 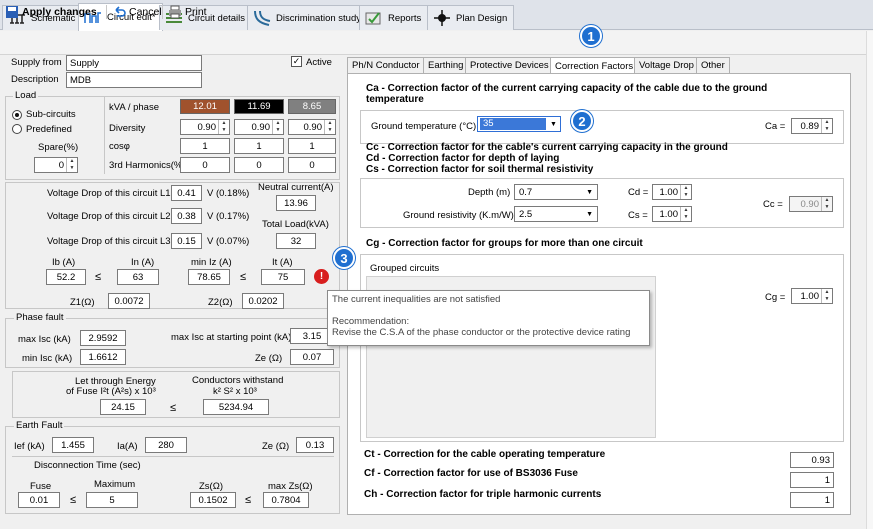 I want to click on diversity-l3-stepper: 0.90 ▲ ▼, so click(x=312, y=127).